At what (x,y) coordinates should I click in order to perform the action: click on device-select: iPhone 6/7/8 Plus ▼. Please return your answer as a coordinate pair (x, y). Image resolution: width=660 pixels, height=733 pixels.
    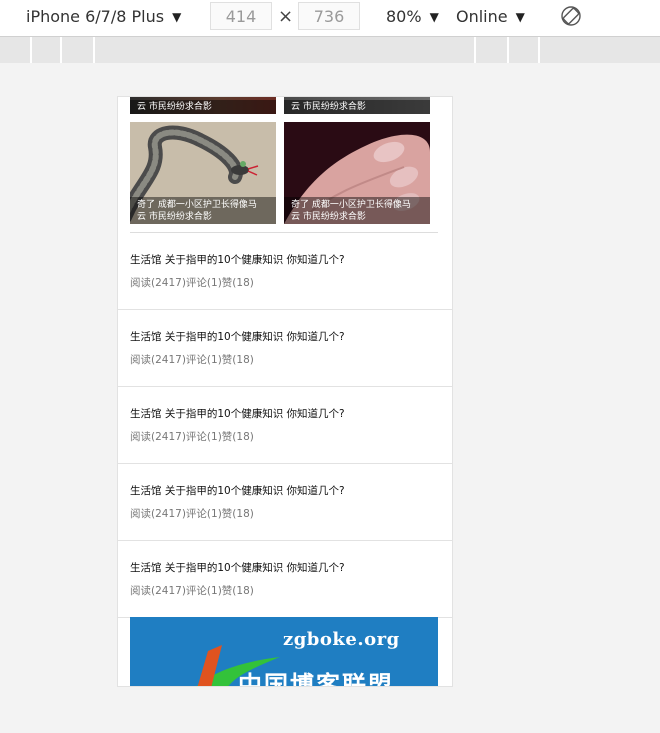
    Looking at the image, I should click on (103, 16).